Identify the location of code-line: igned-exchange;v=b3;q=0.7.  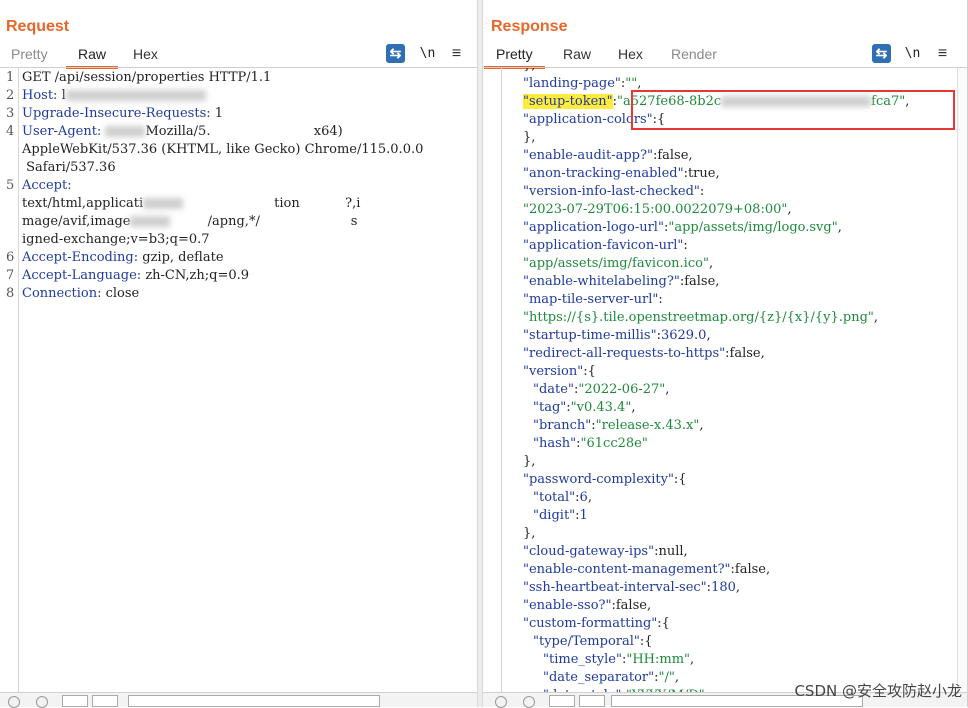
(116, 239).